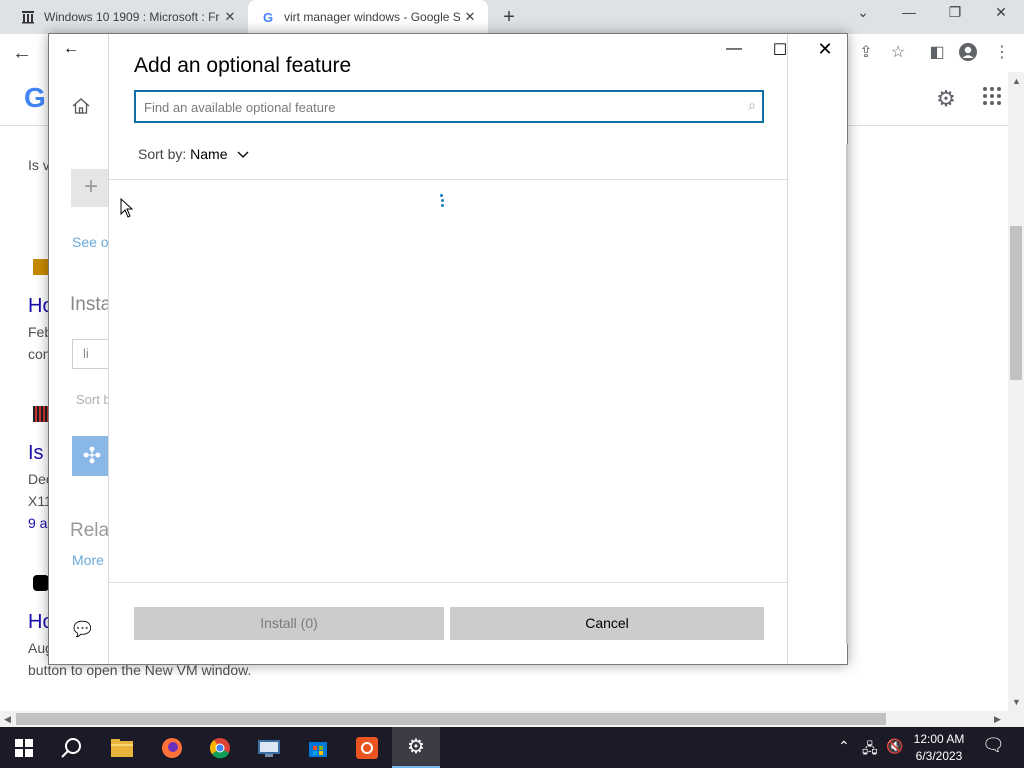  What do you see at coordinates (512, 747) in the screenshot?
I see `windows-taskbar: ⚙ ⌃ 🖧 🔇 12:00 AM 6/3/2023 🗨` at bounding box center [512, 747].